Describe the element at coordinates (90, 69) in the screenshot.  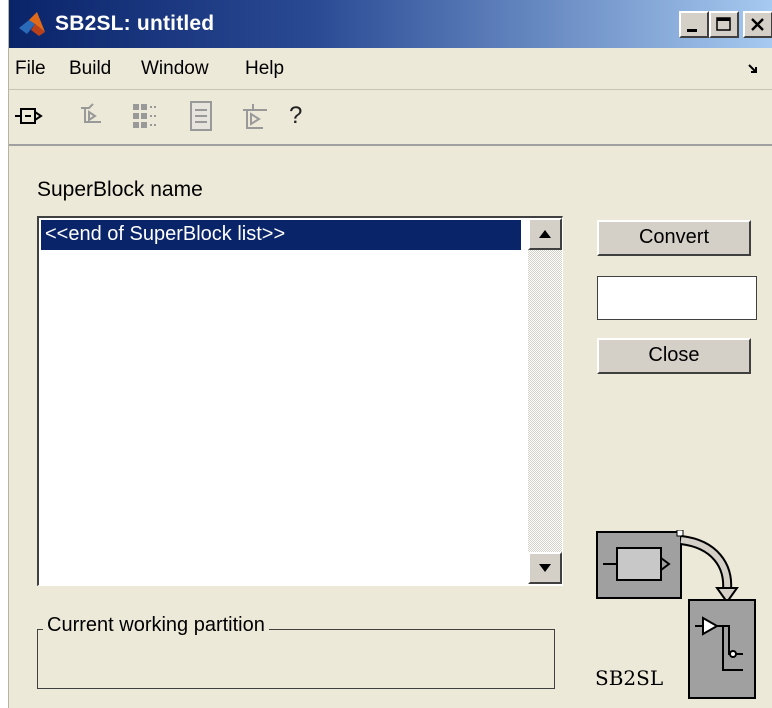
I see `menu-build: Build` at that location.